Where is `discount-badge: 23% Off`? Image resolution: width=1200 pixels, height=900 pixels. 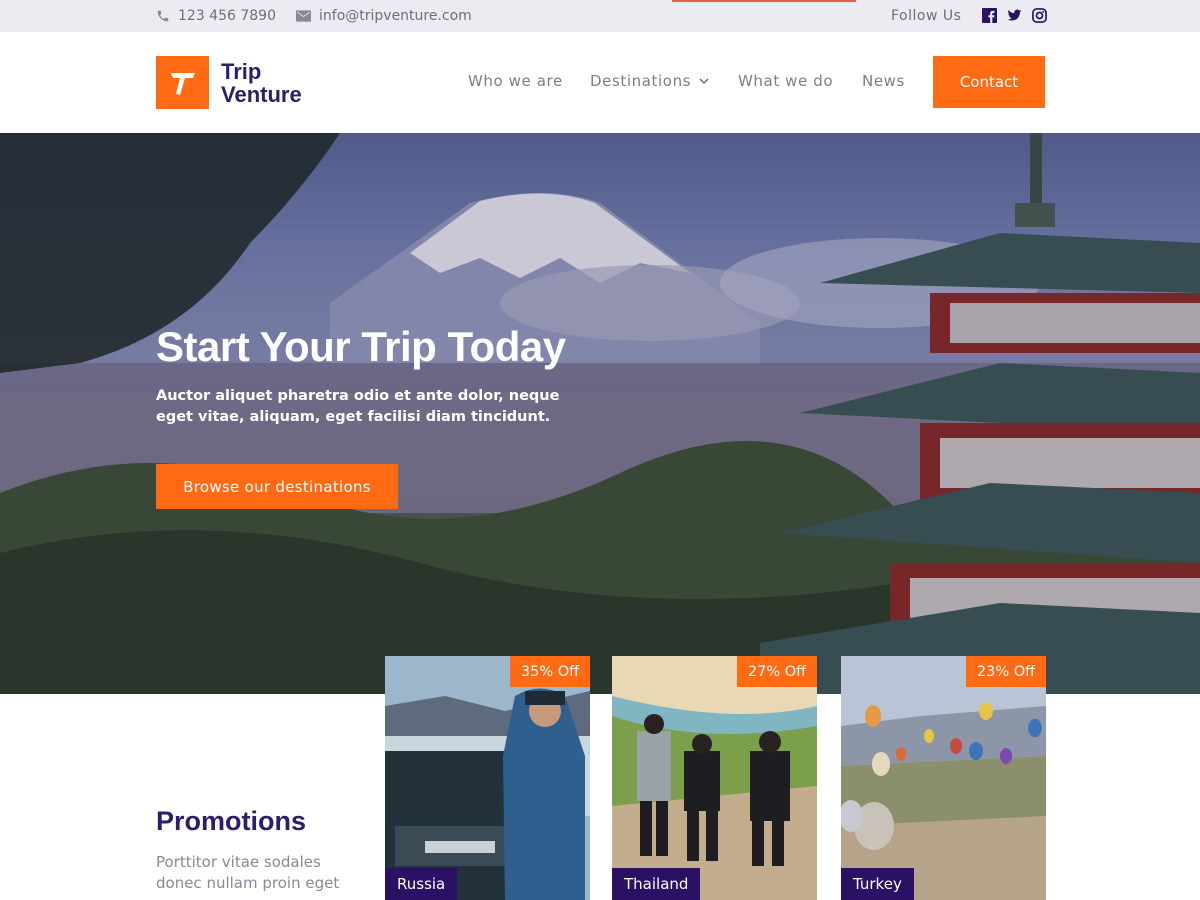 discount-badge: 23% Off is located at coordinates (1006, 671).